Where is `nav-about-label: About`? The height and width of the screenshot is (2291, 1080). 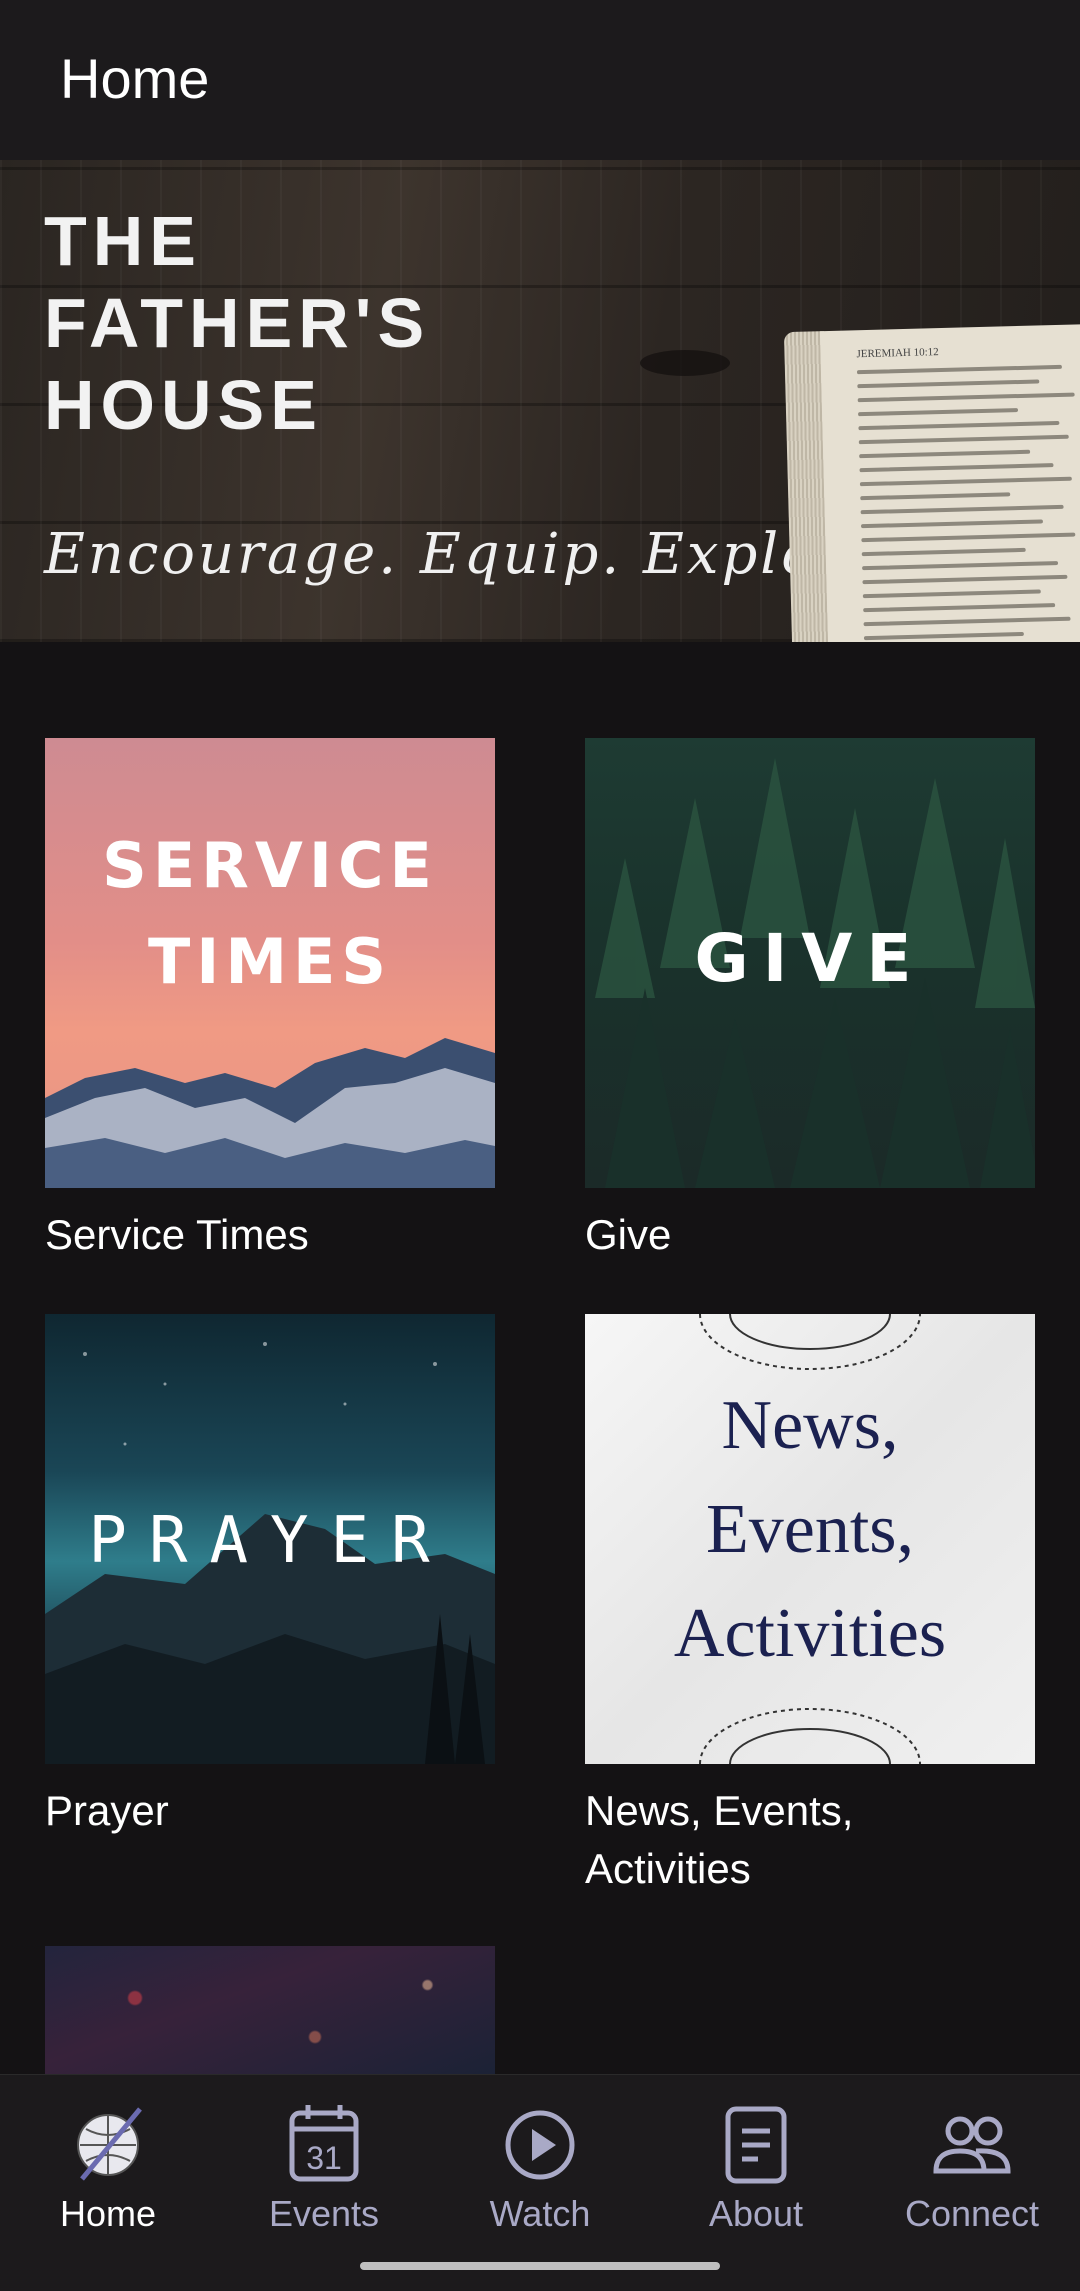 nav-about-label: About is located at coordinates (756, 2213).